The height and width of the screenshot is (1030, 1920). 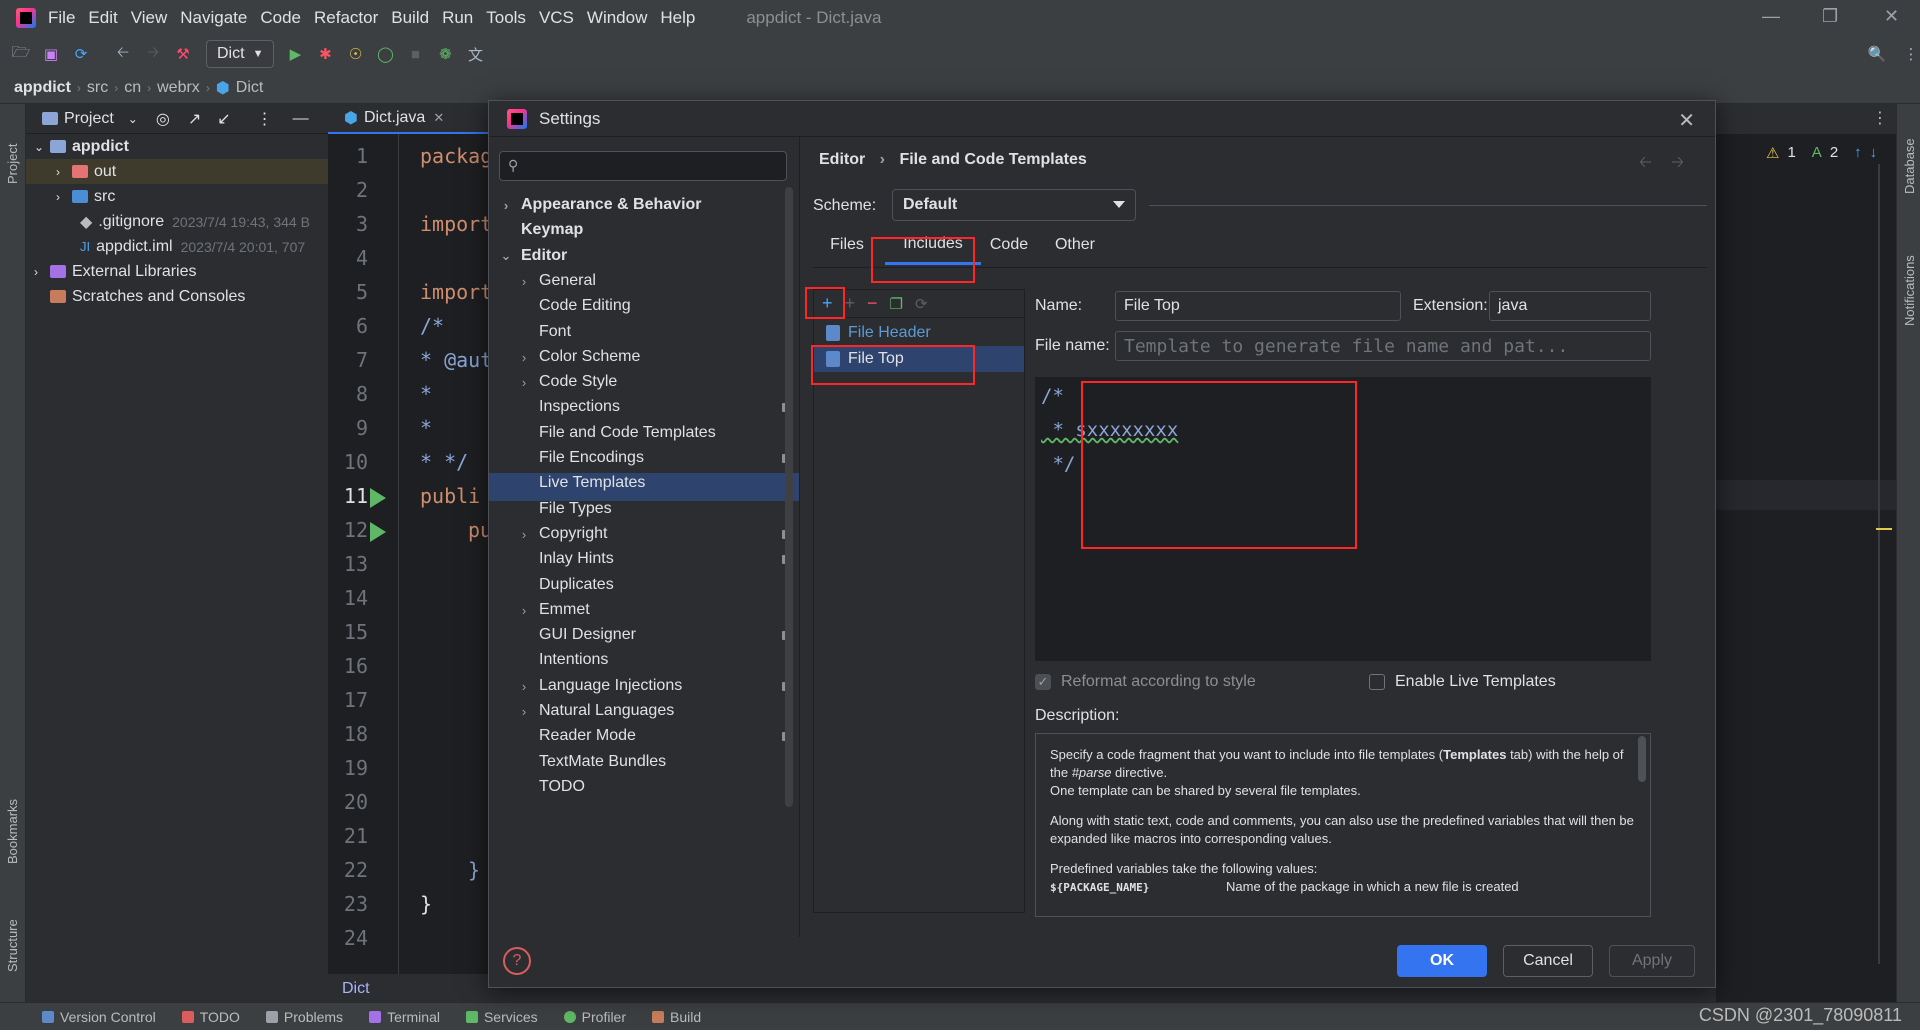 I want to click on reset-icon: ⟳, so click(x=921, y=304).